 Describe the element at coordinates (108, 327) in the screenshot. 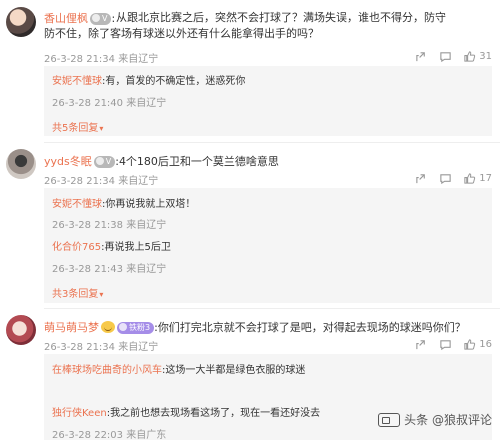

I see `emoji-icon` at that location.